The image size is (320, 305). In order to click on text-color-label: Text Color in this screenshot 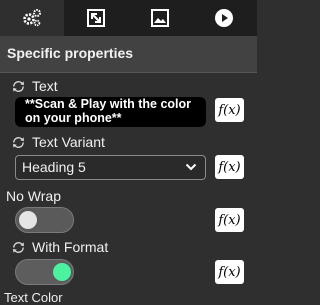, I will do `click(33, 297)`.